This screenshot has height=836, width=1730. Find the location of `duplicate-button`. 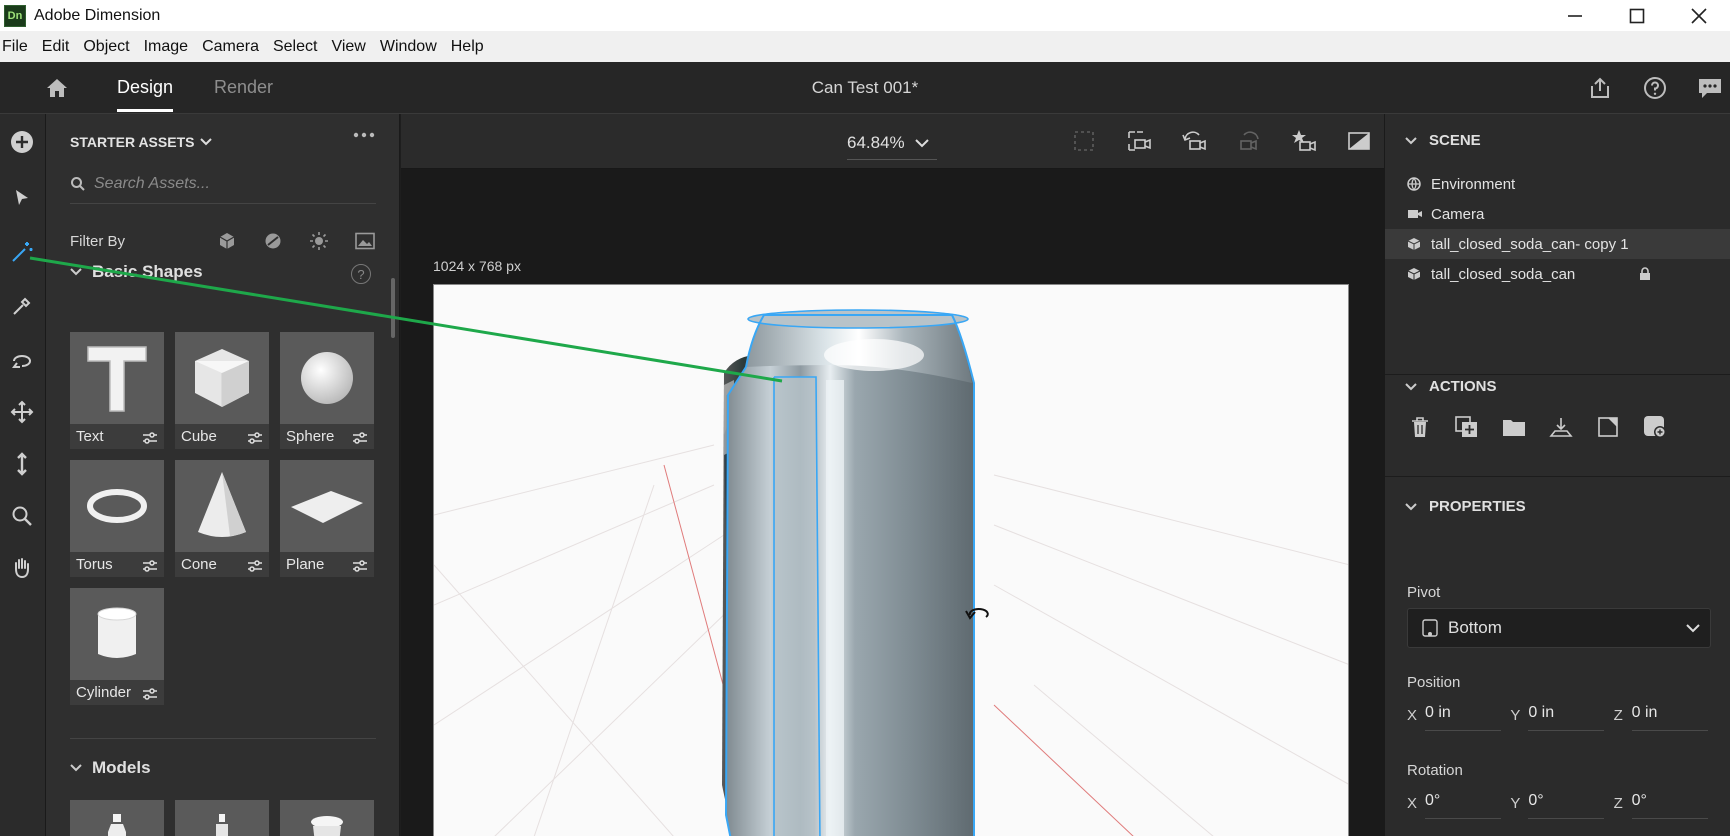

duplicate-button is located at coordinates (1467, 427).